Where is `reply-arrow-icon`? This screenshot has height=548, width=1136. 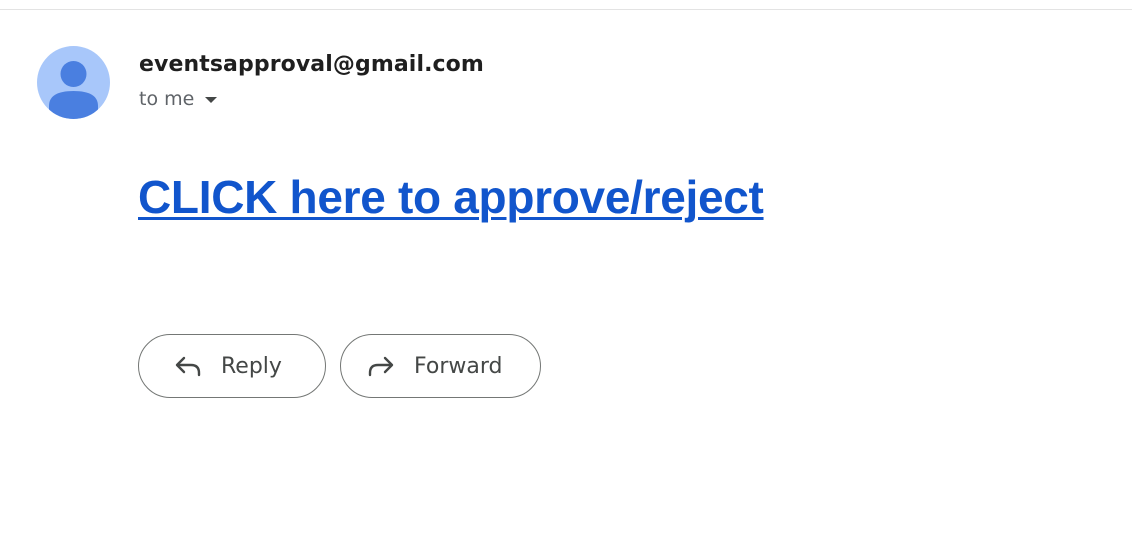
reply-arrow-icon is located at coordinates (188, 366).